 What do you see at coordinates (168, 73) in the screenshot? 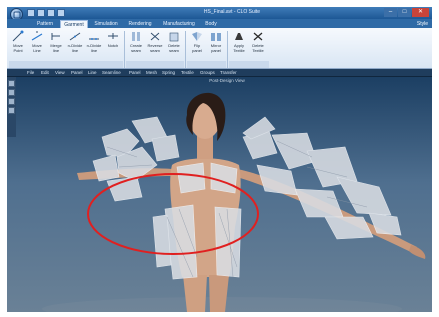
I see `menu-spring: Spring` at bounding box center [168, 73].